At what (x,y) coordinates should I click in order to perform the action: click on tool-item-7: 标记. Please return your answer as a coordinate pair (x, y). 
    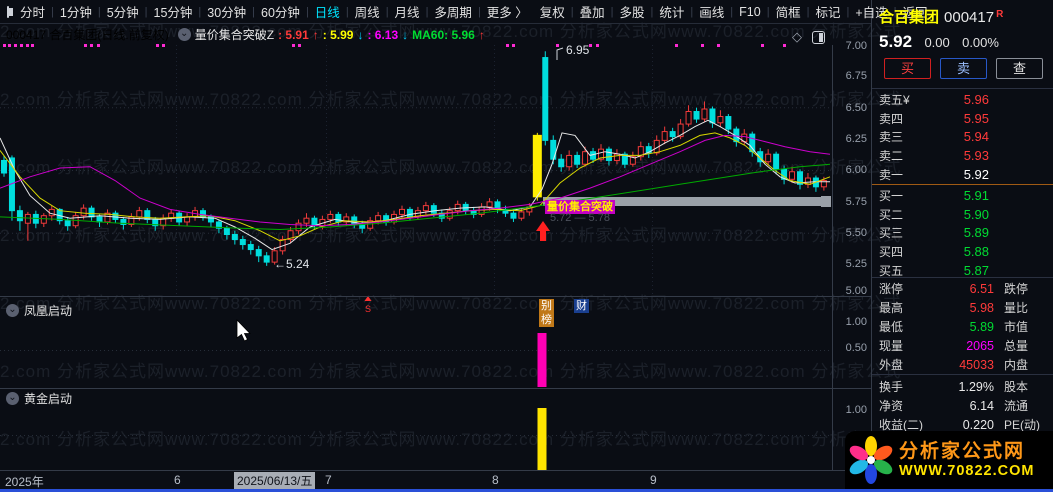
    Looking at the image, I should click on (827, 11).